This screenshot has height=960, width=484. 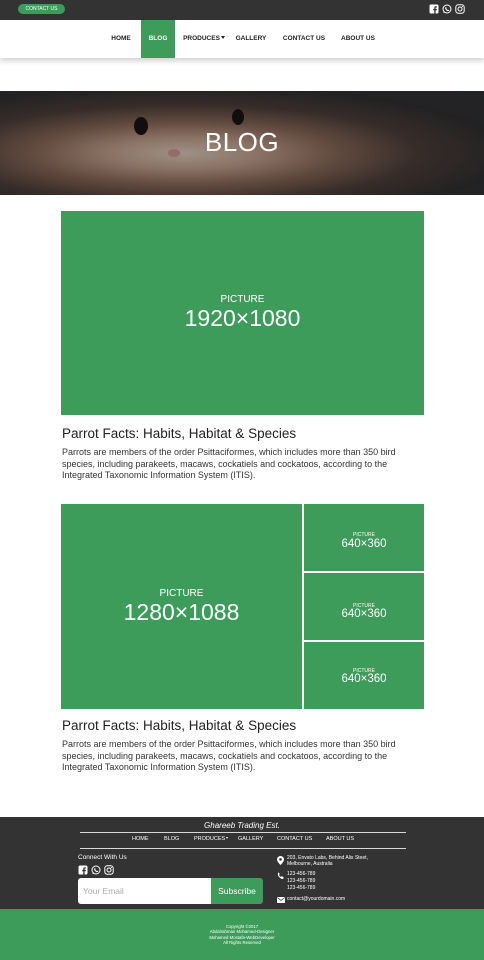 I want to click on gallery-main-image: PICTURE 1280×1088, so click(x=181, y=606).